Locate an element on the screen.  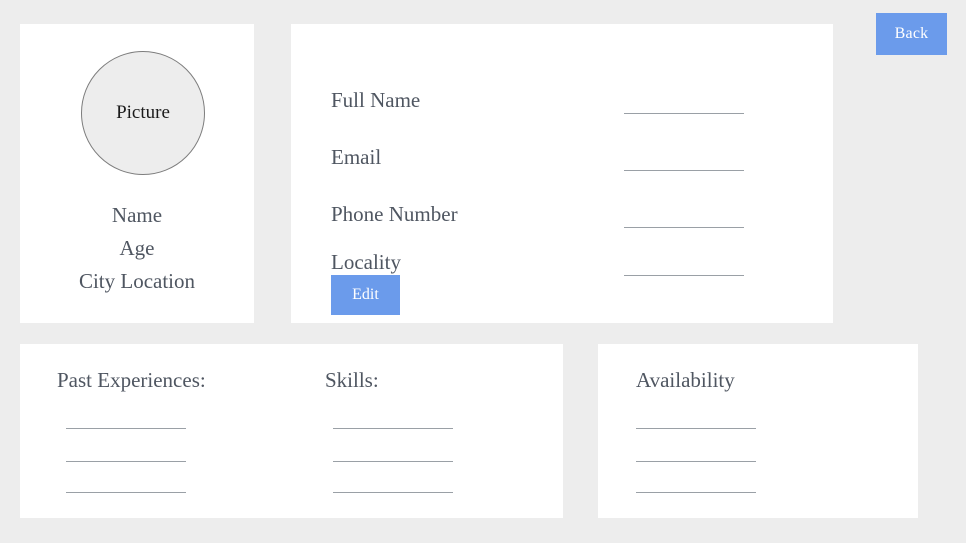
full-name-label: Full Name is located at coordinates (376, 100).